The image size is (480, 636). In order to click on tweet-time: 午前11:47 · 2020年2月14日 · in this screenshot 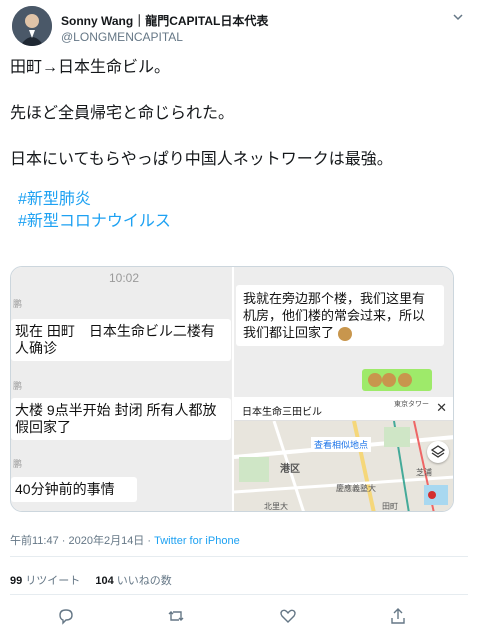, I will do `click(82, 541)`.